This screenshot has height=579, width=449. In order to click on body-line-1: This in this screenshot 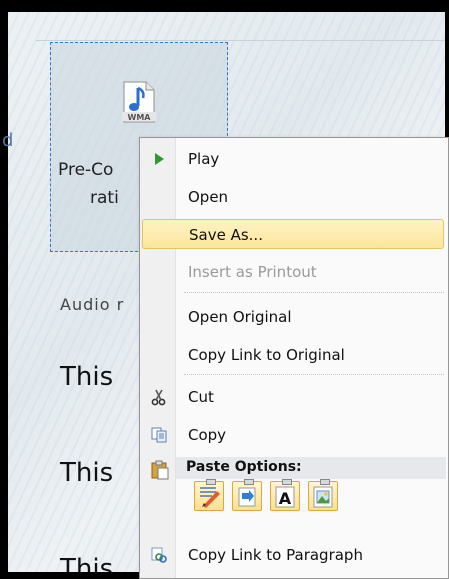, I will do `click(87, 377)`.